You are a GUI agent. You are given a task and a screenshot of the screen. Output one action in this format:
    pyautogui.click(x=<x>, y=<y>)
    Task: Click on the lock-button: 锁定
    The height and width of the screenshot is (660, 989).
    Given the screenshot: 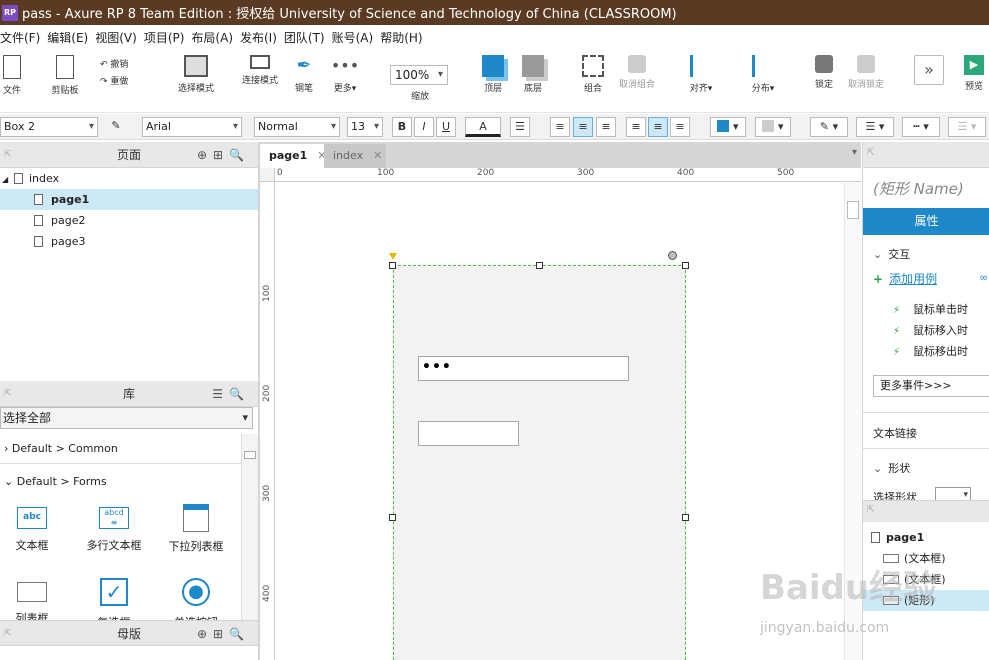 What is the action you would take?
    pyautogui.click(x=824, y=72)
    